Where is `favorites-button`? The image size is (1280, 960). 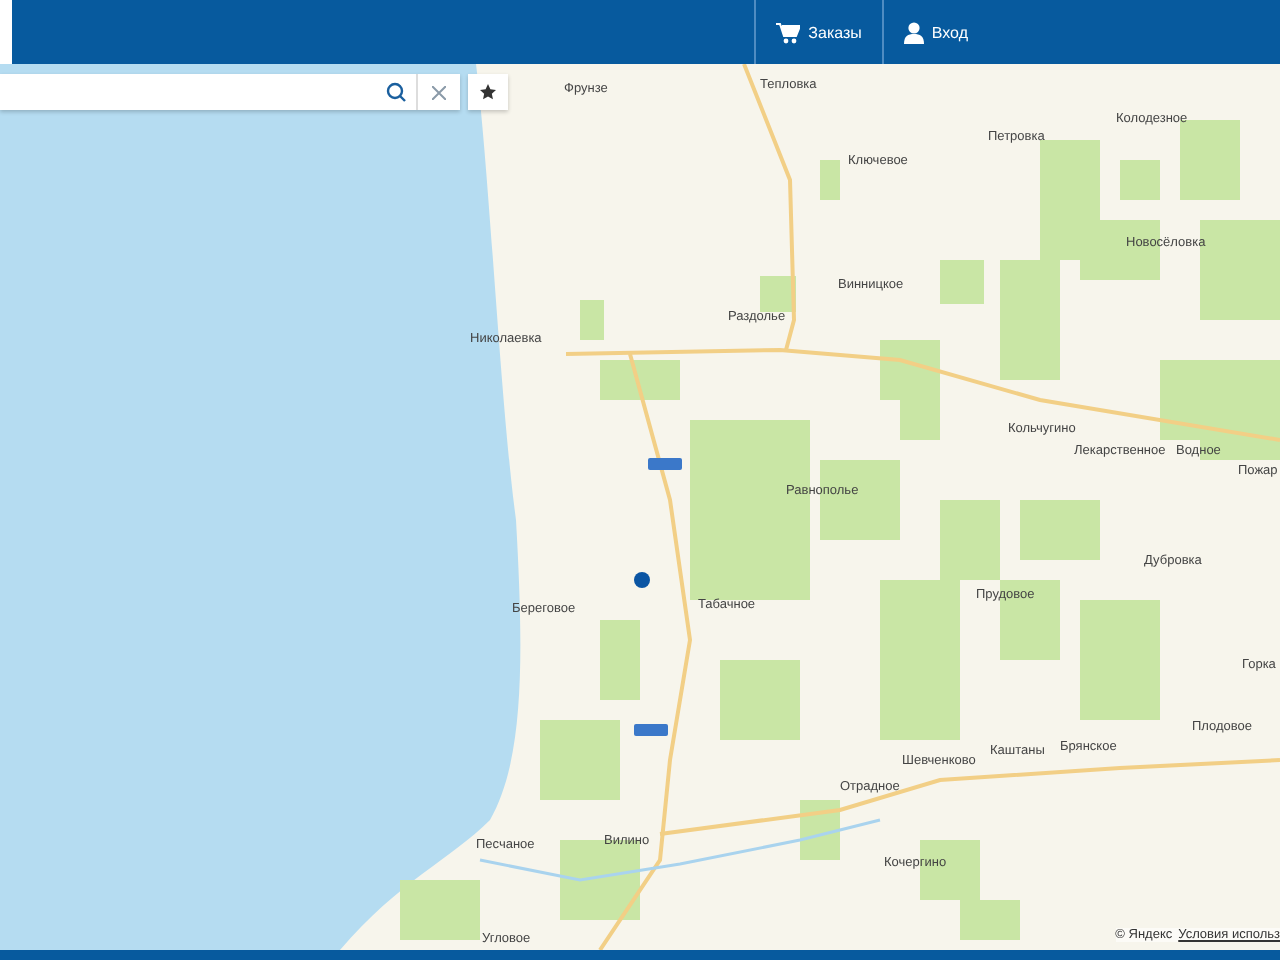 favorites-button is located at coordinates (488, 92).